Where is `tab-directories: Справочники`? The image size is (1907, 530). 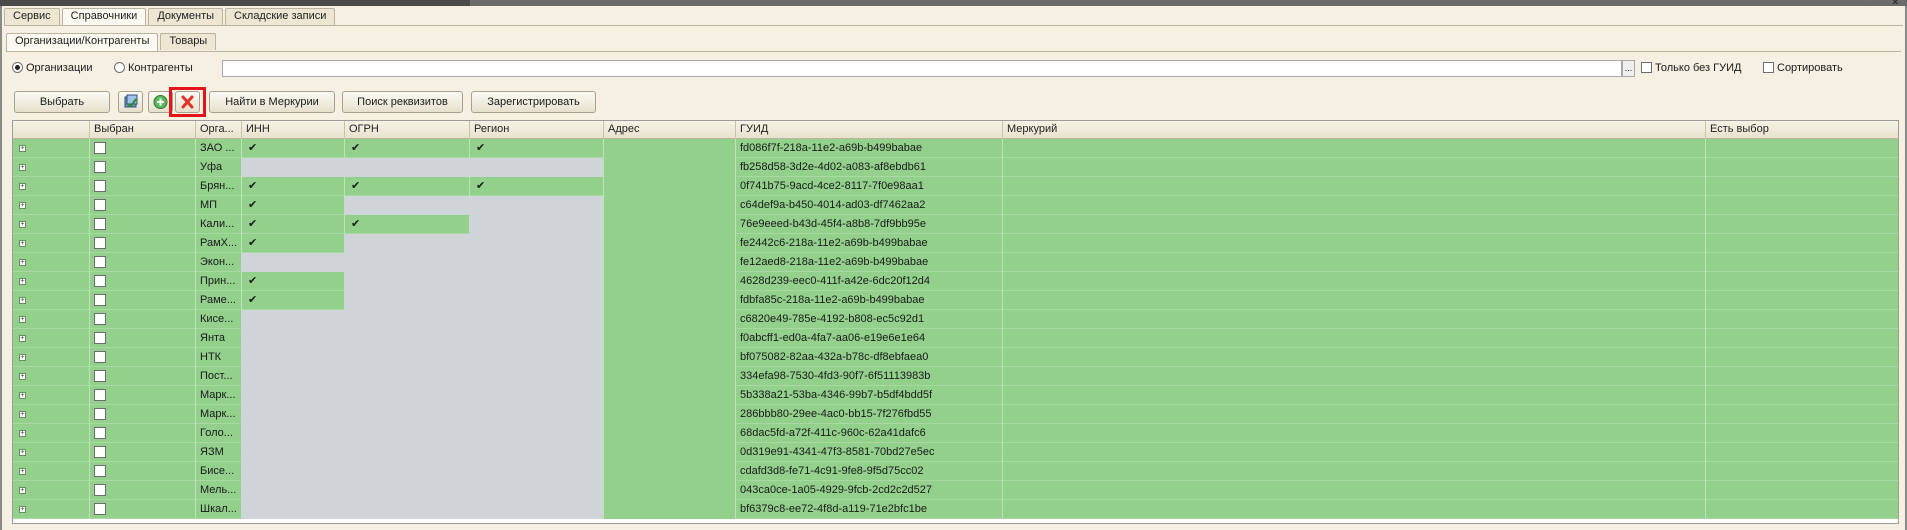 tab-directories: Справочники is located at coordinates (104, 17).